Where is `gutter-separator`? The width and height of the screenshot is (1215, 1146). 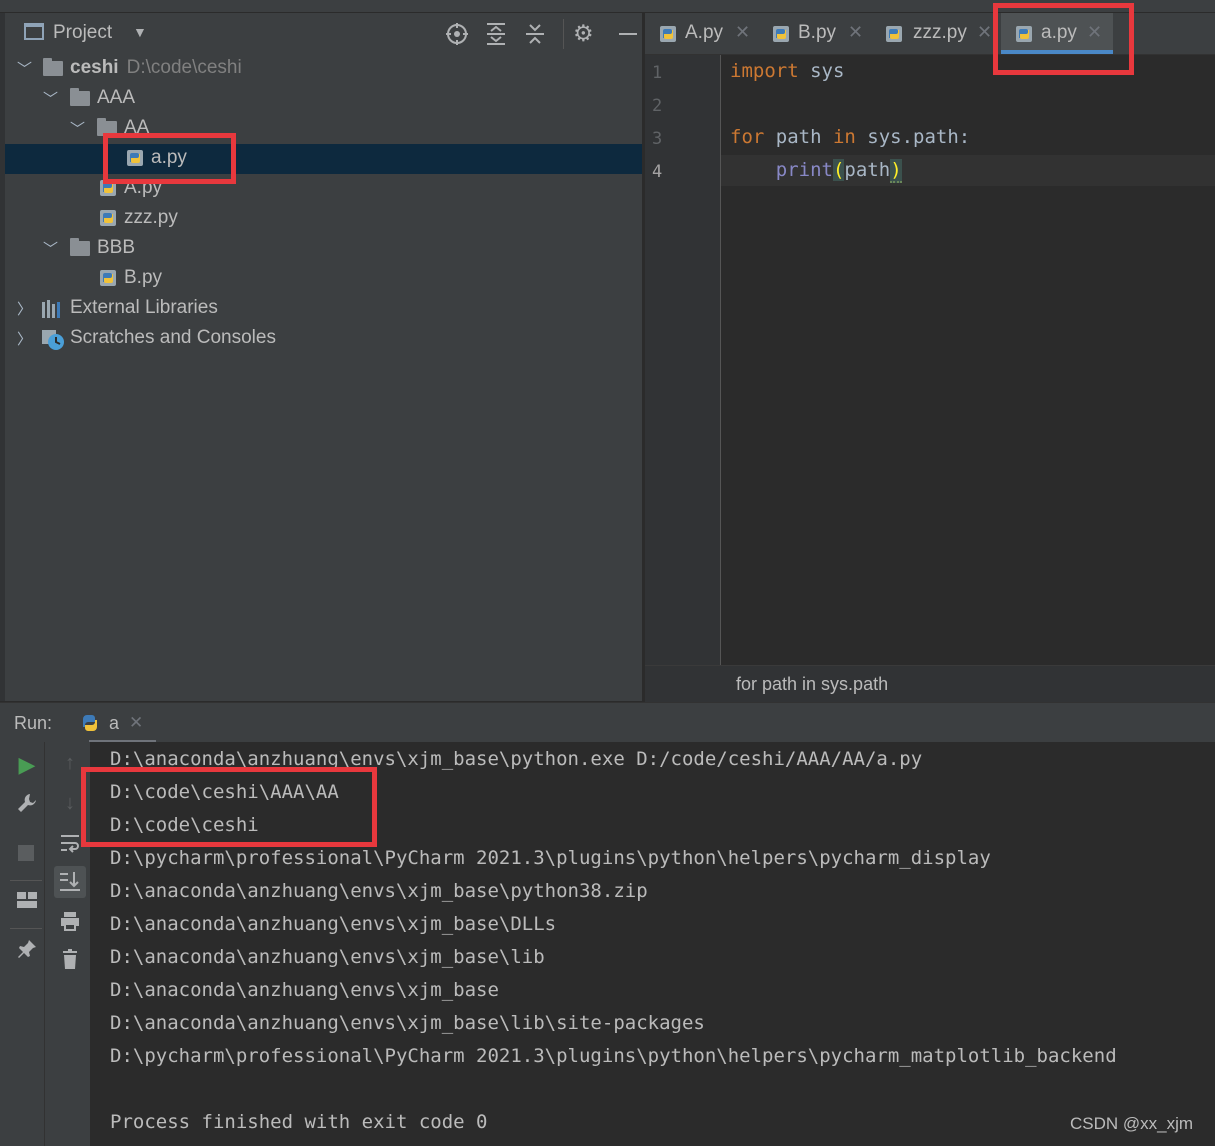 gutter-separator is located at coordinates (720, 360).